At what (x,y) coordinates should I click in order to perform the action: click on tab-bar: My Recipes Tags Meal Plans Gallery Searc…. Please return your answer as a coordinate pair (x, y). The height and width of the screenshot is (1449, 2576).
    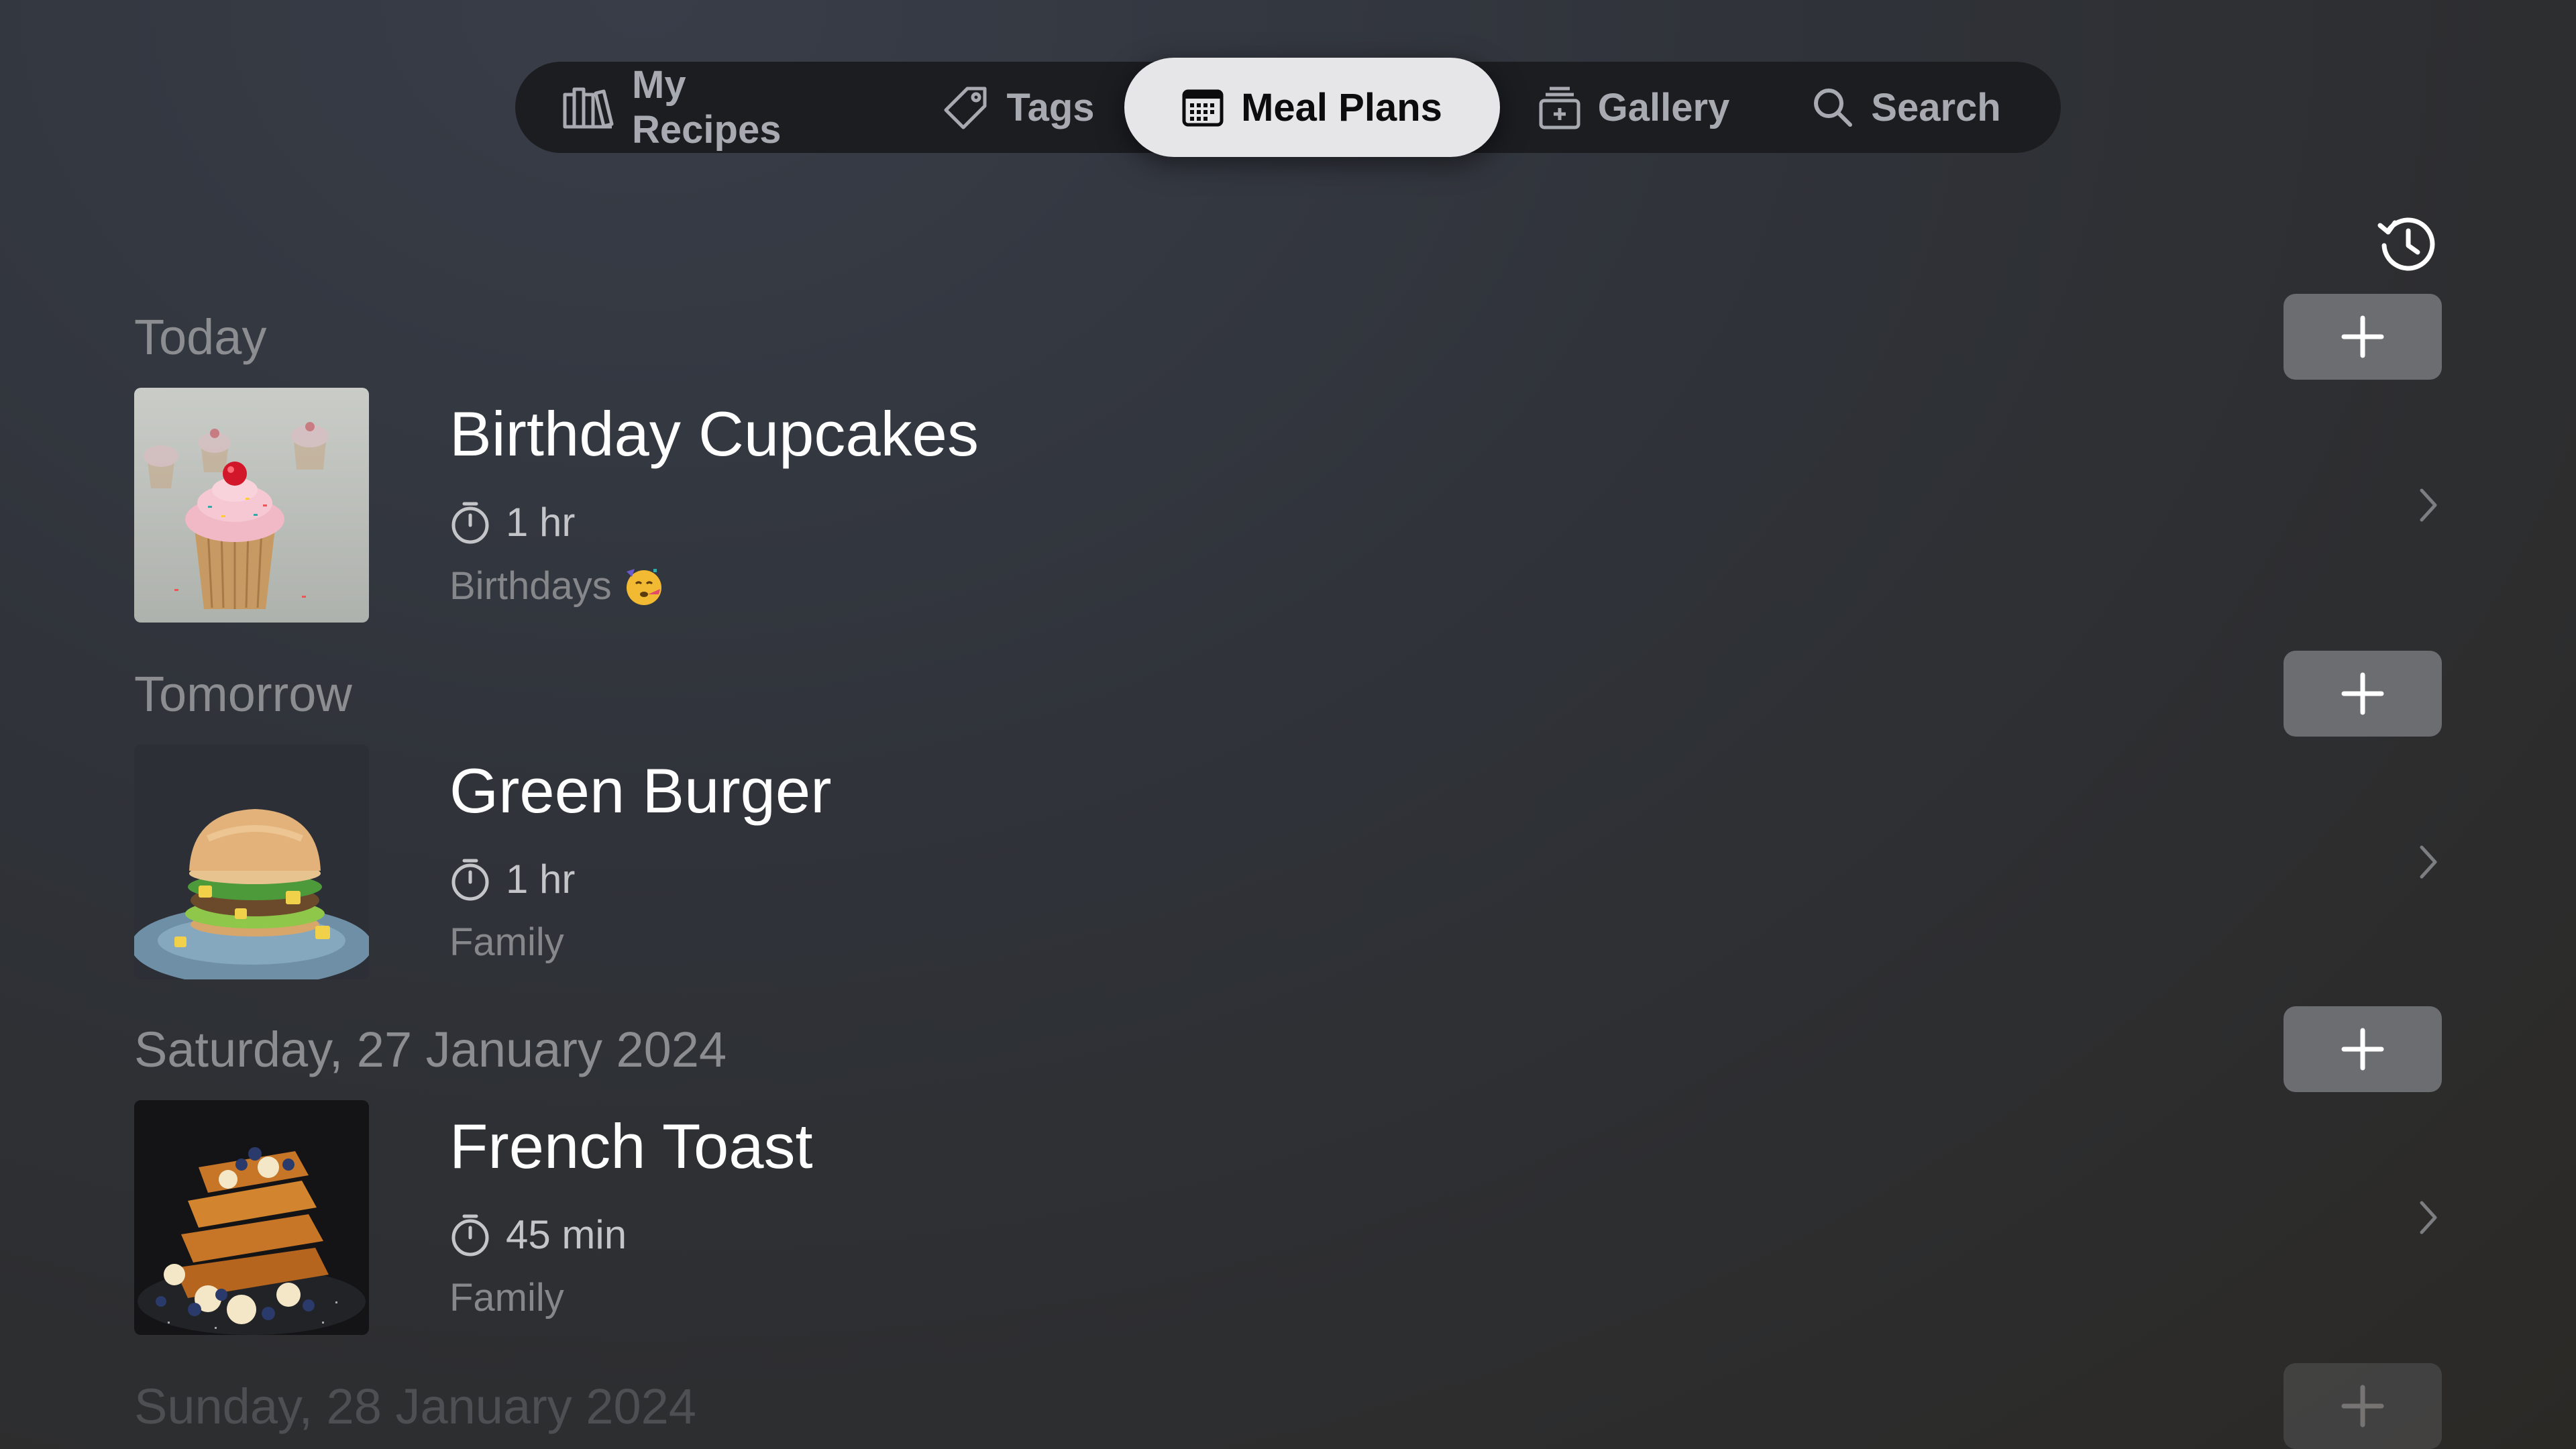
    Looking at the image, I should click on (1288, 107).